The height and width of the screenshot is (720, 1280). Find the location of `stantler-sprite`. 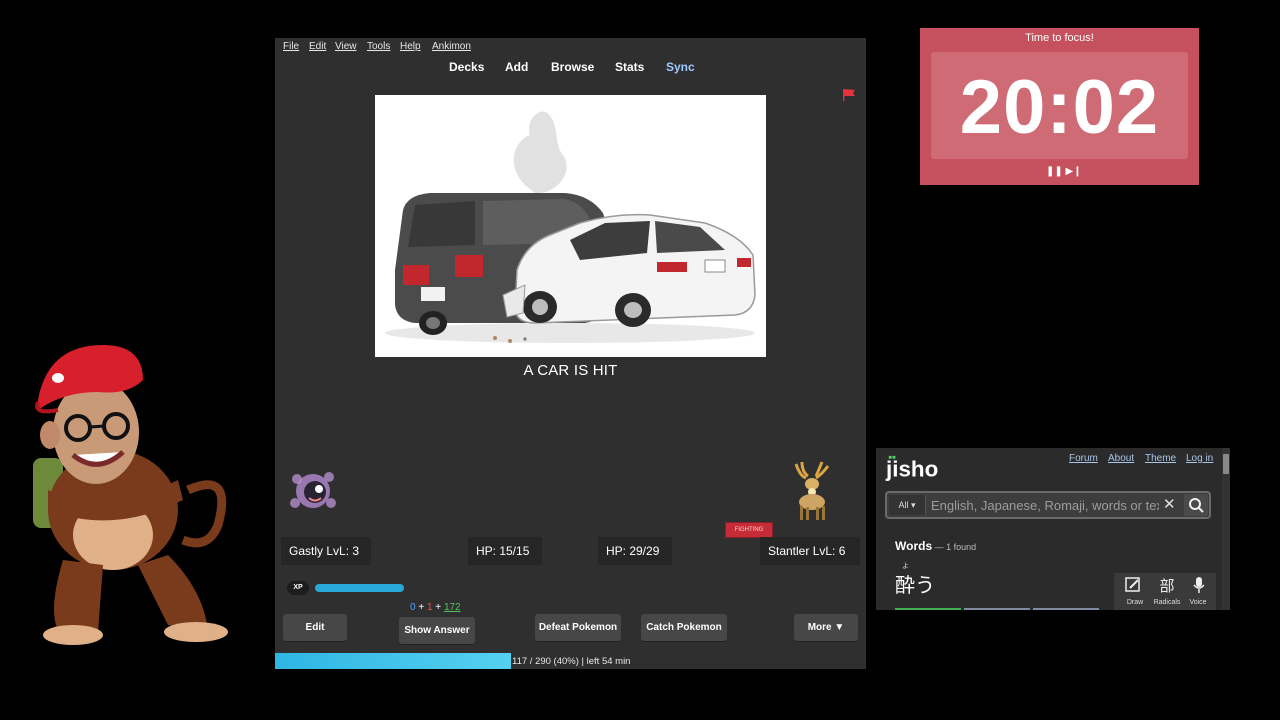

stantler-sprite is located at coordinates (812, 490).